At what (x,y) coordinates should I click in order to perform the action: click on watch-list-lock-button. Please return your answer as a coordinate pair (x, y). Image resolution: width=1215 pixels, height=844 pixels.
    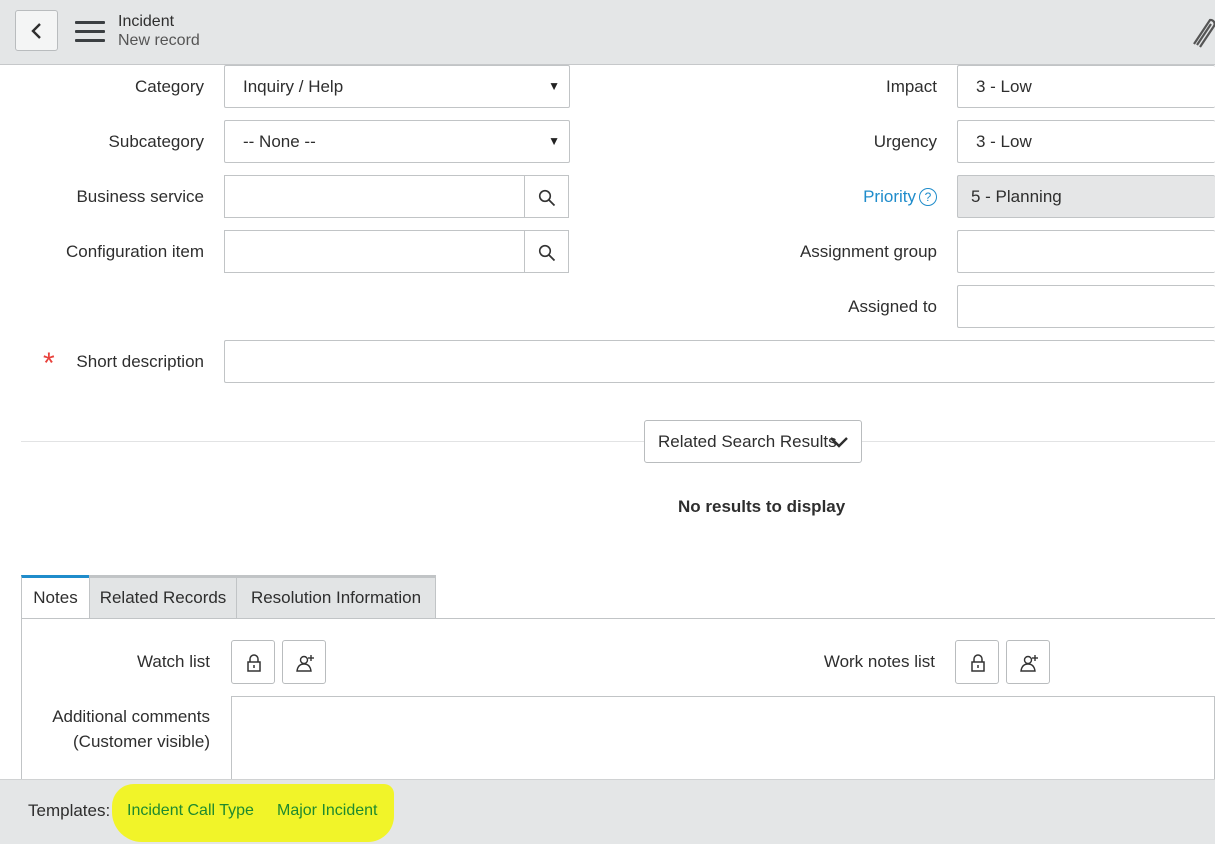
    Looking at the image, I should click on (253, 662).